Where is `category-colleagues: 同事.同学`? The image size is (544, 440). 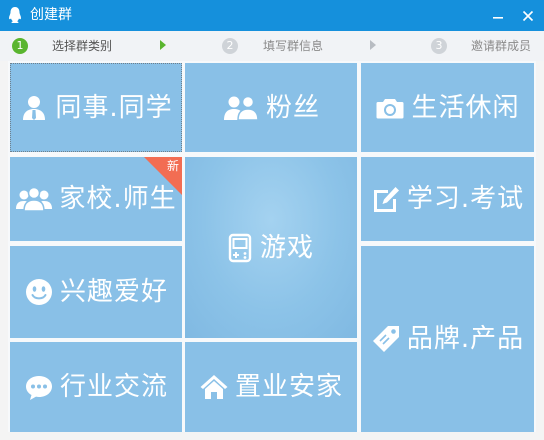 category-colleagues: 同事.同学 is located at coordinates (96, 107).